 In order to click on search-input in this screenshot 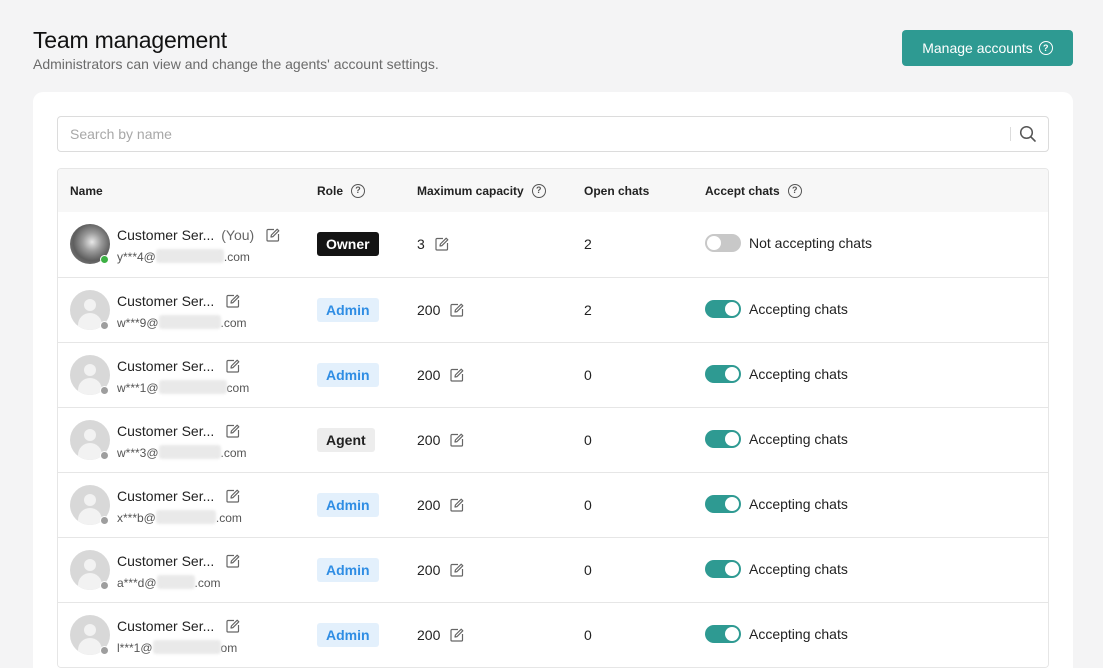, I will do `click(533, 134)`.